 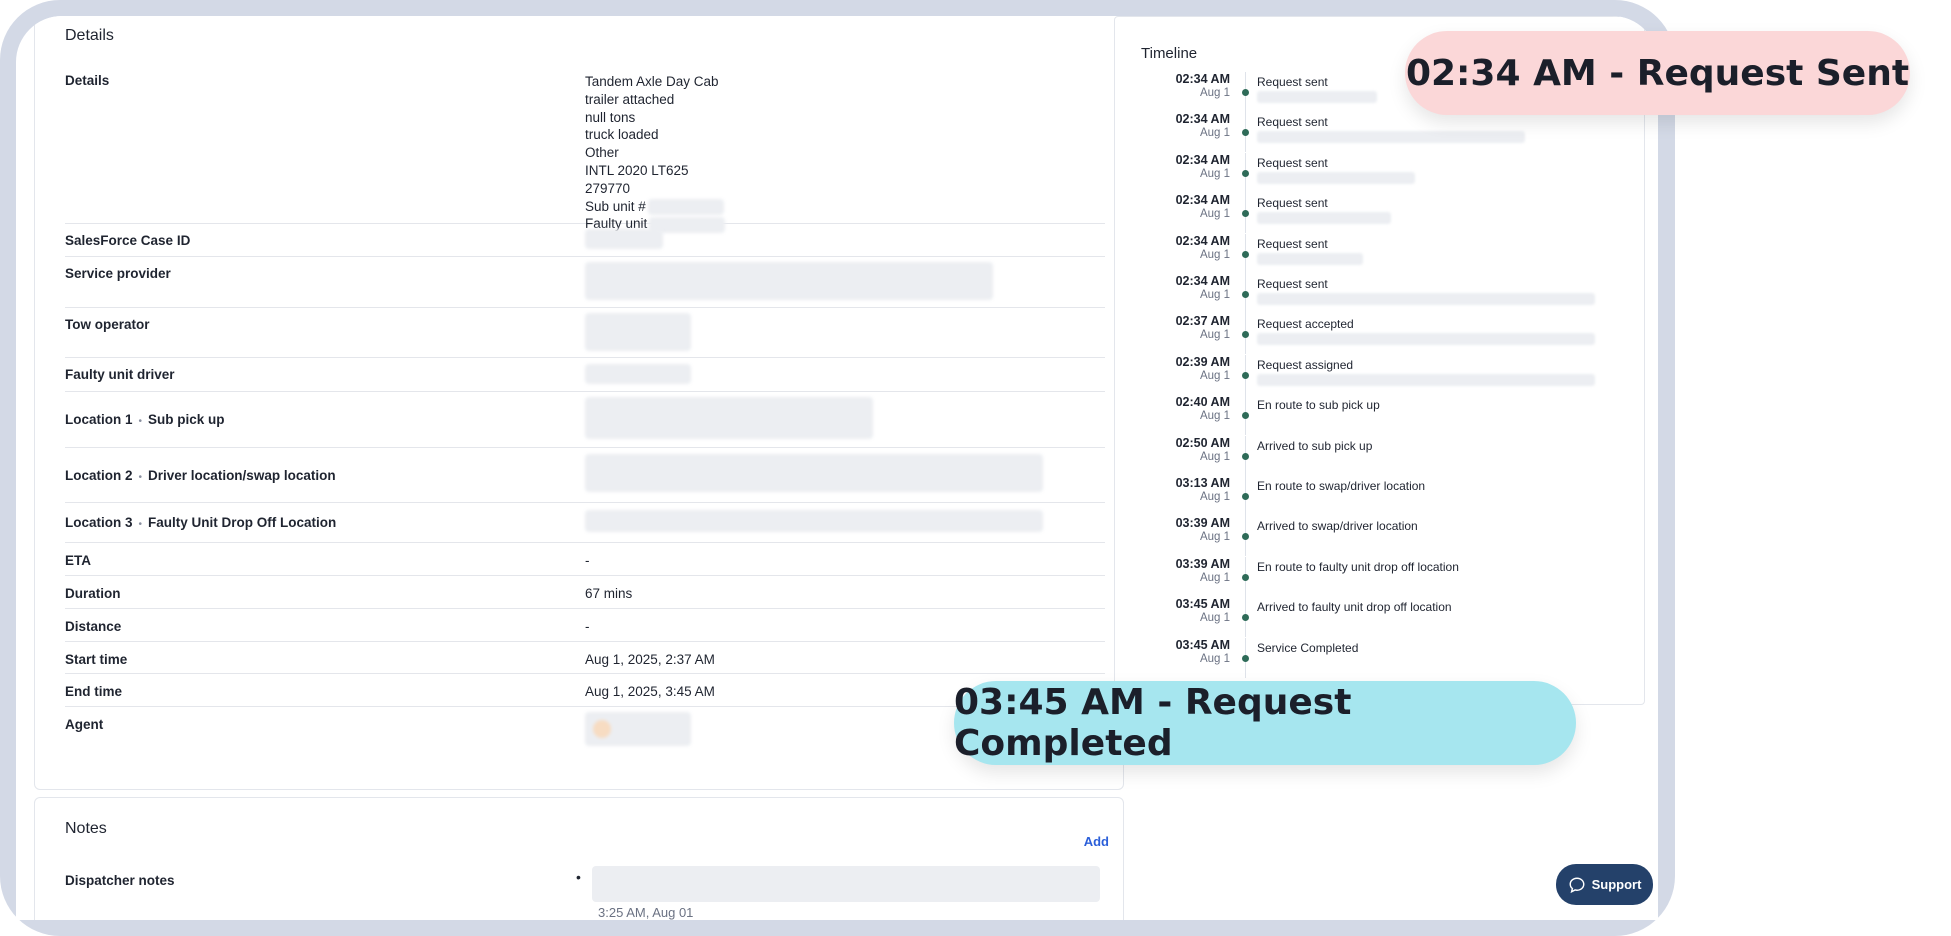 What do you see at coordinates (1169, 53) in the screenshot?
I see `timeline-title: Timeline` at bounding box center [1169, 53].